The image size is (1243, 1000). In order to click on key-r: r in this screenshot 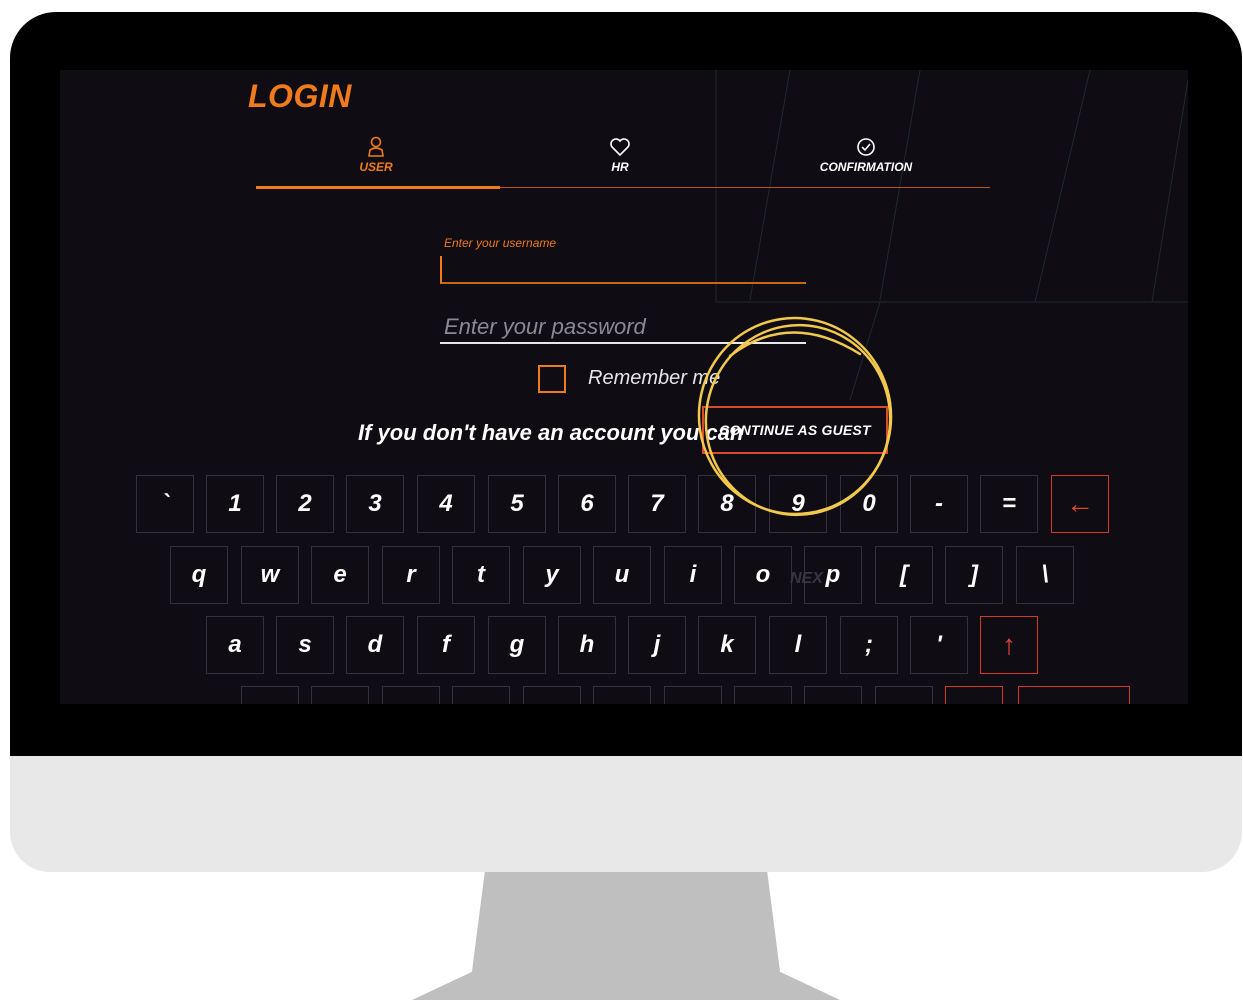, I will do `click(411, 575)`.